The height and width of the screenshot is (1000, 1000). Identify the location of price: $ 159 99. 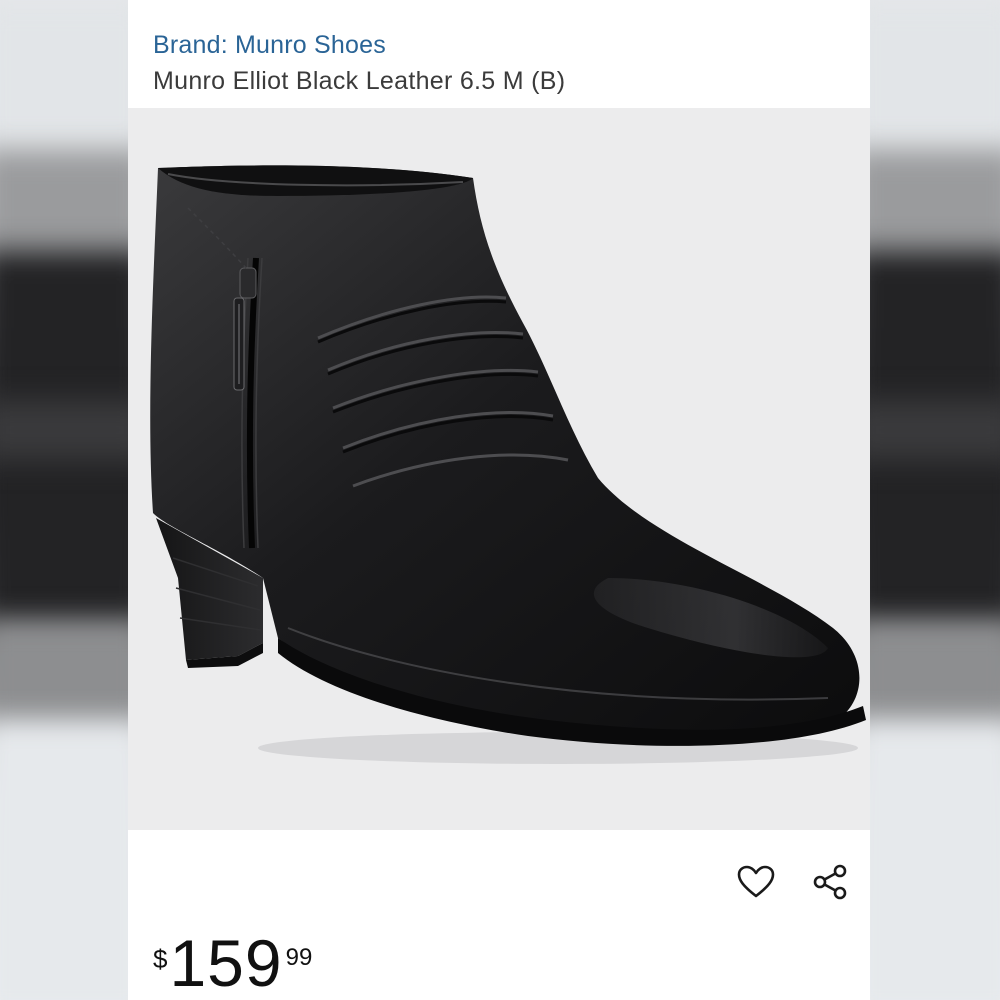
(232, 963).